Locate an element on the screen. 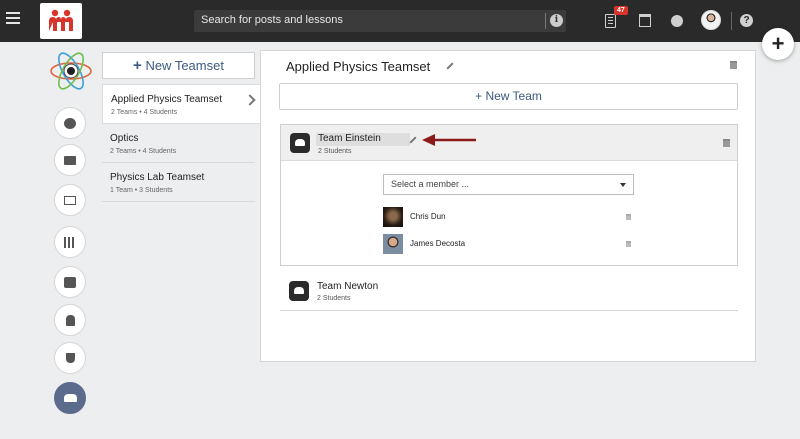  create-button: + is located at coordinates (778, 44).